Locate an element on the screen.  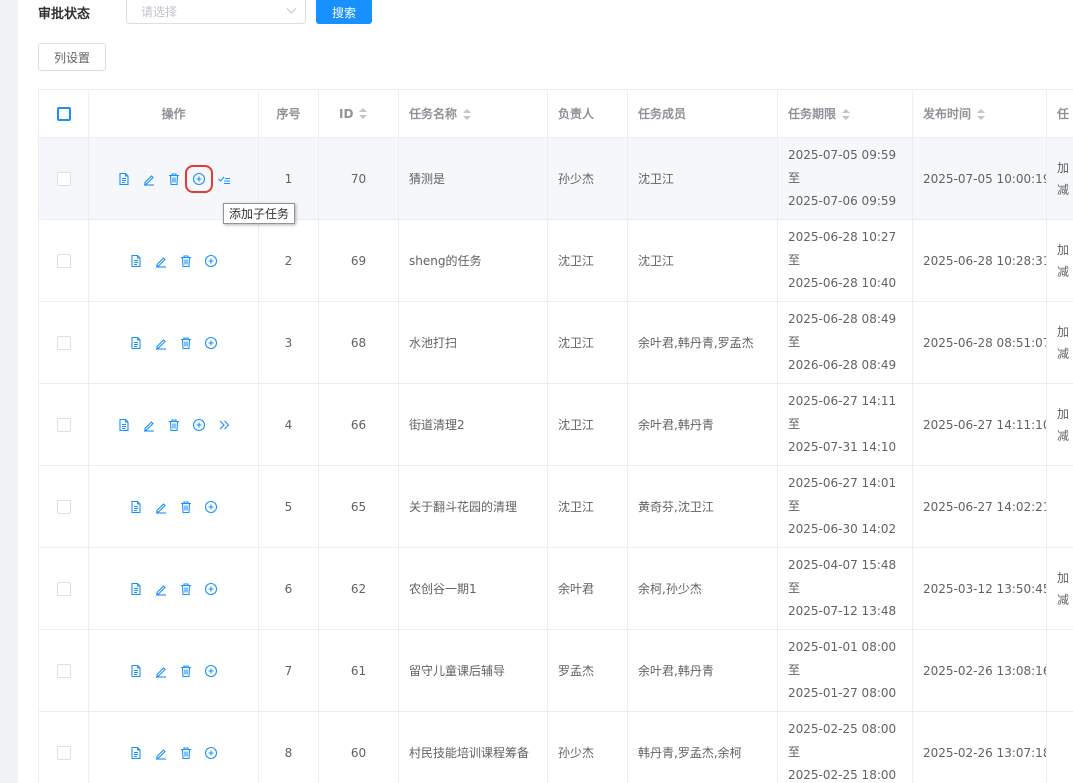
header-name-cell: 任务名称 is located at coordinates (473, 113).